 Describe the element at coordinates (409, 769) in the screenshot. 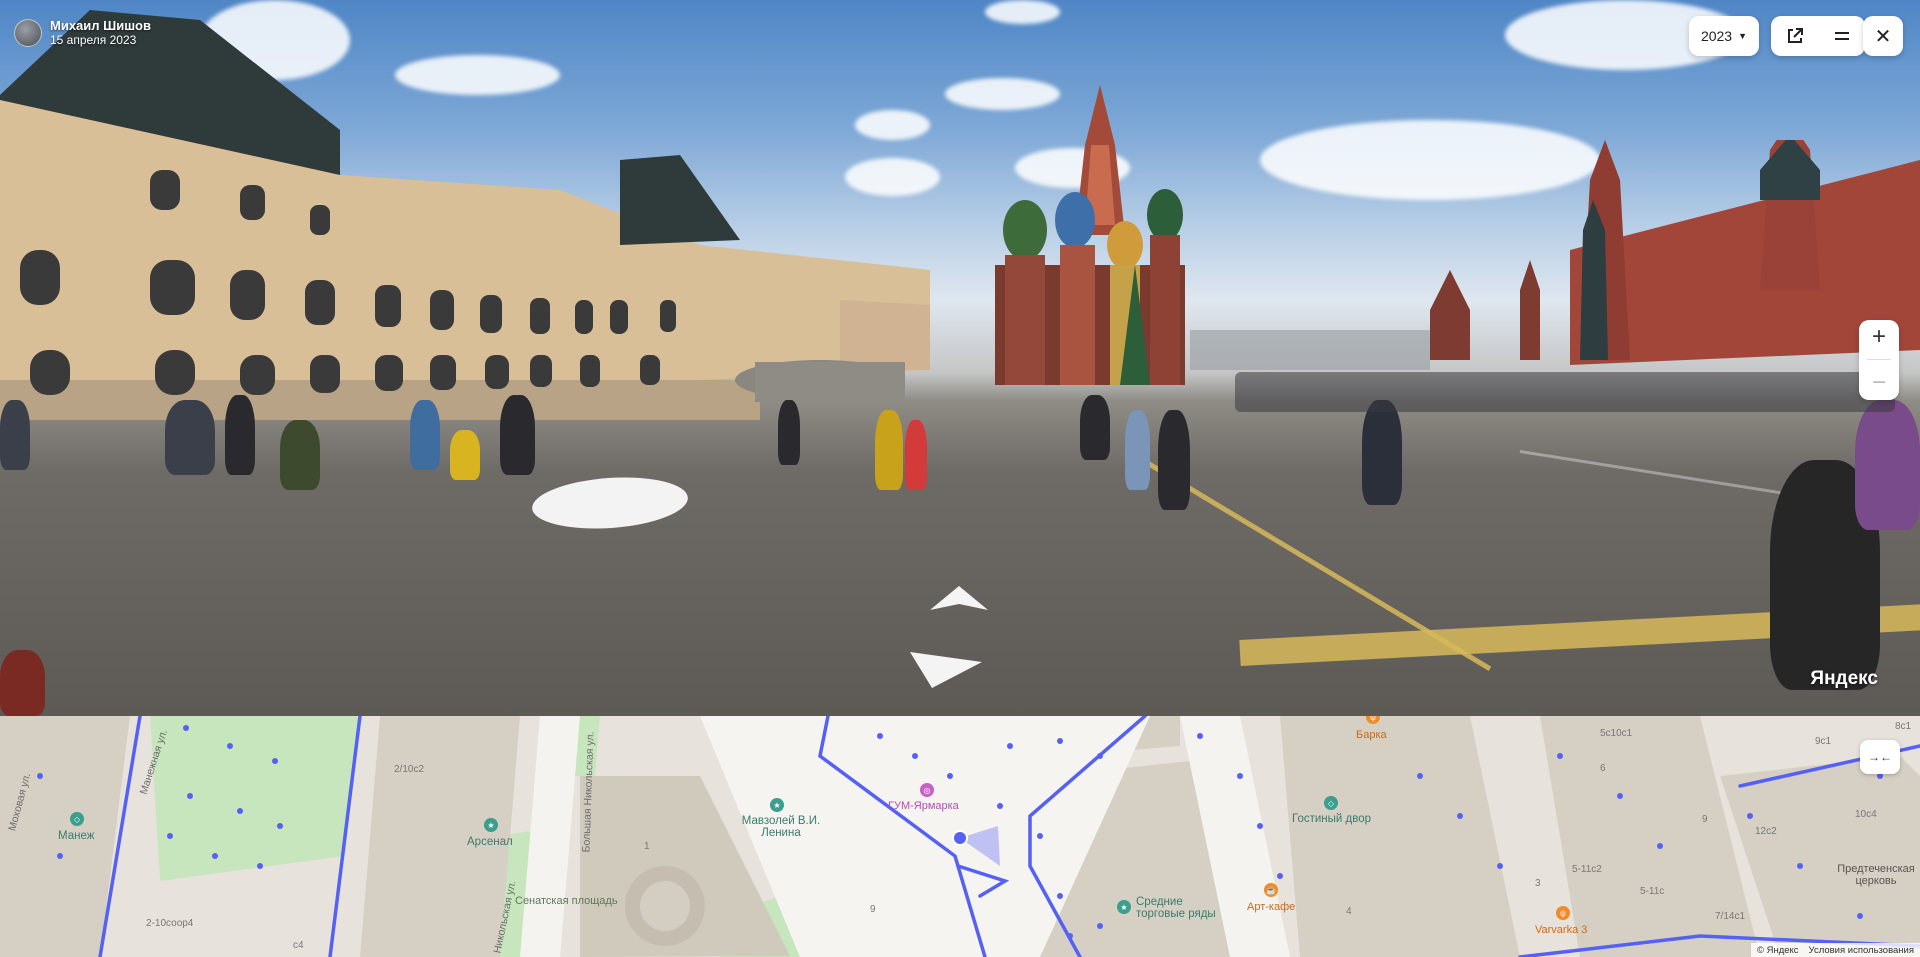

I see `house-number: 2/10с2` at that location.